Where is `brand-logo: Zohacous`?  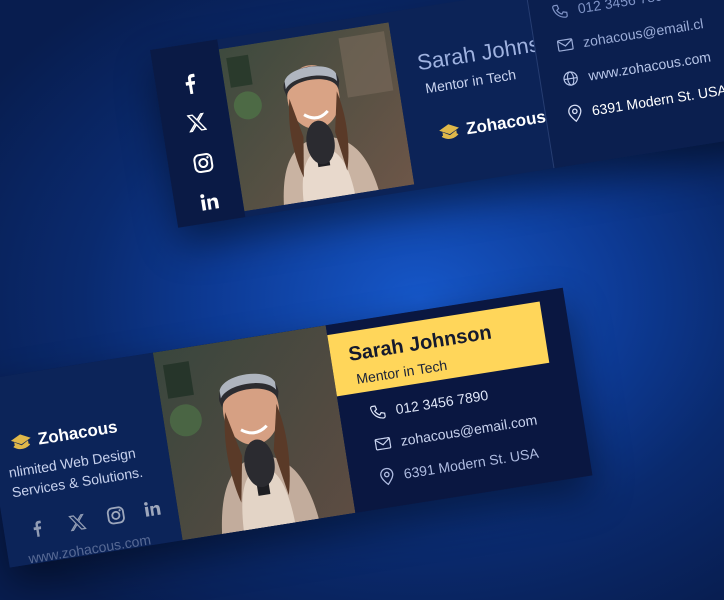 brand-logo: Zohacous is located at coordinates (492, 125).